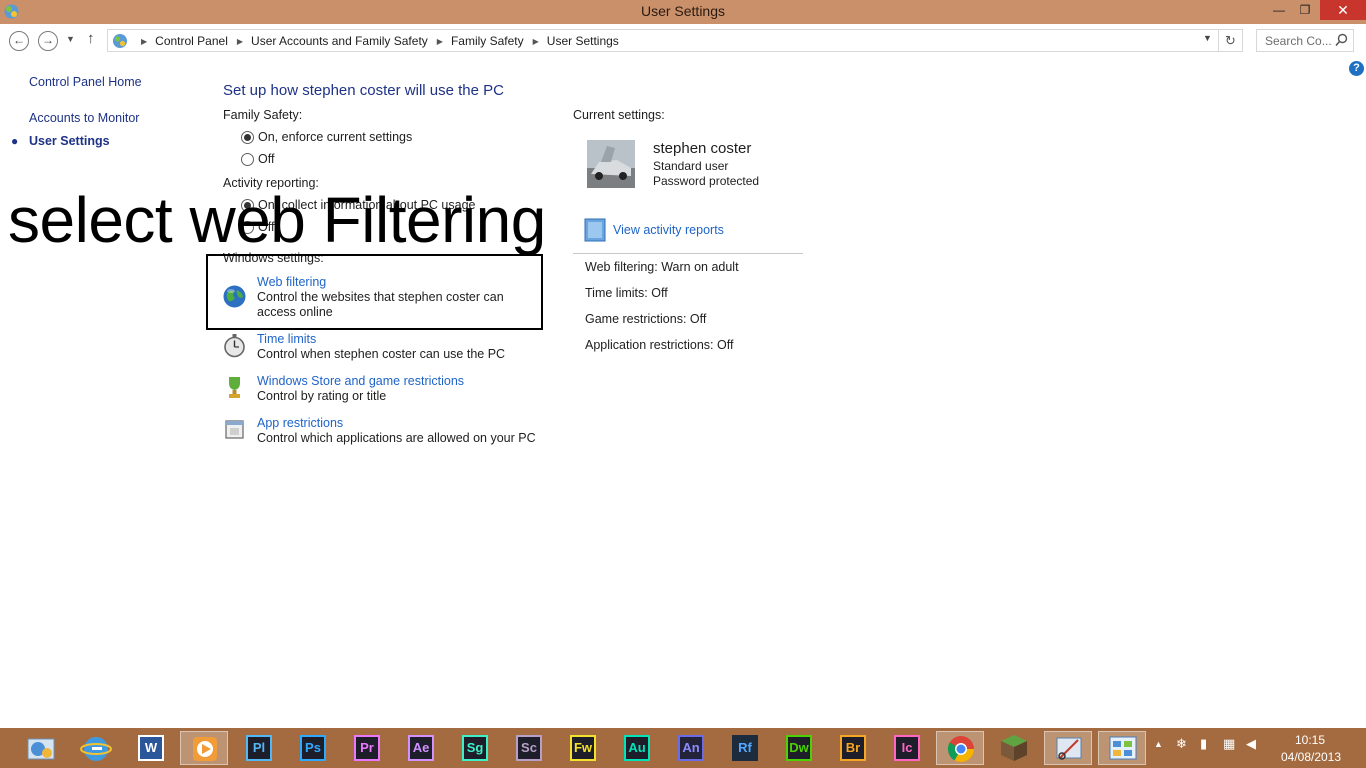 The height and width of the screenshot is (768, 1366). What do you see at coordinates (360, 381) in the screenshot?
I see `store-game-restrictions-link: Windows Store and game restrictions` at bounding box center [360, 381].